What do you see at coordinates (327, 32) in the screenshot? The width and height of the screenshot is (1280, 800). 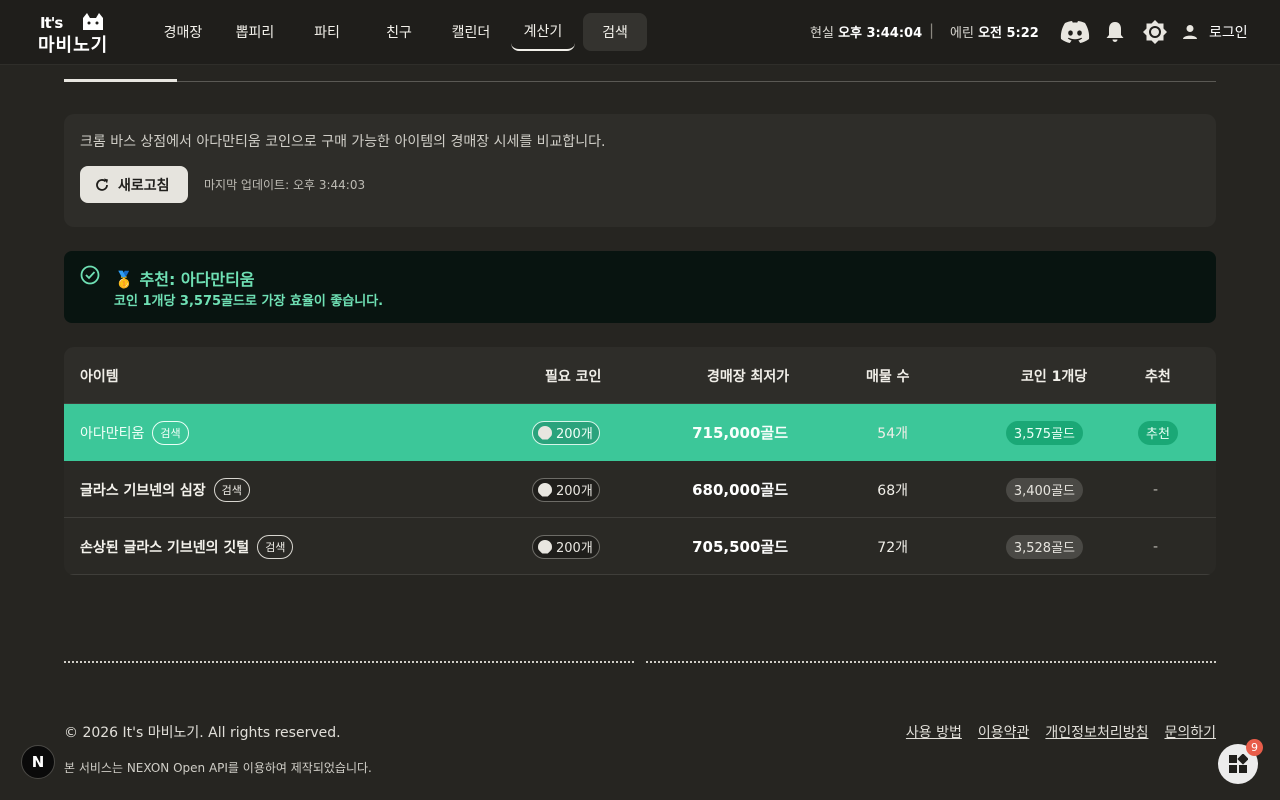 I see `nav-party: 파티` at bounding box center [327, 32].